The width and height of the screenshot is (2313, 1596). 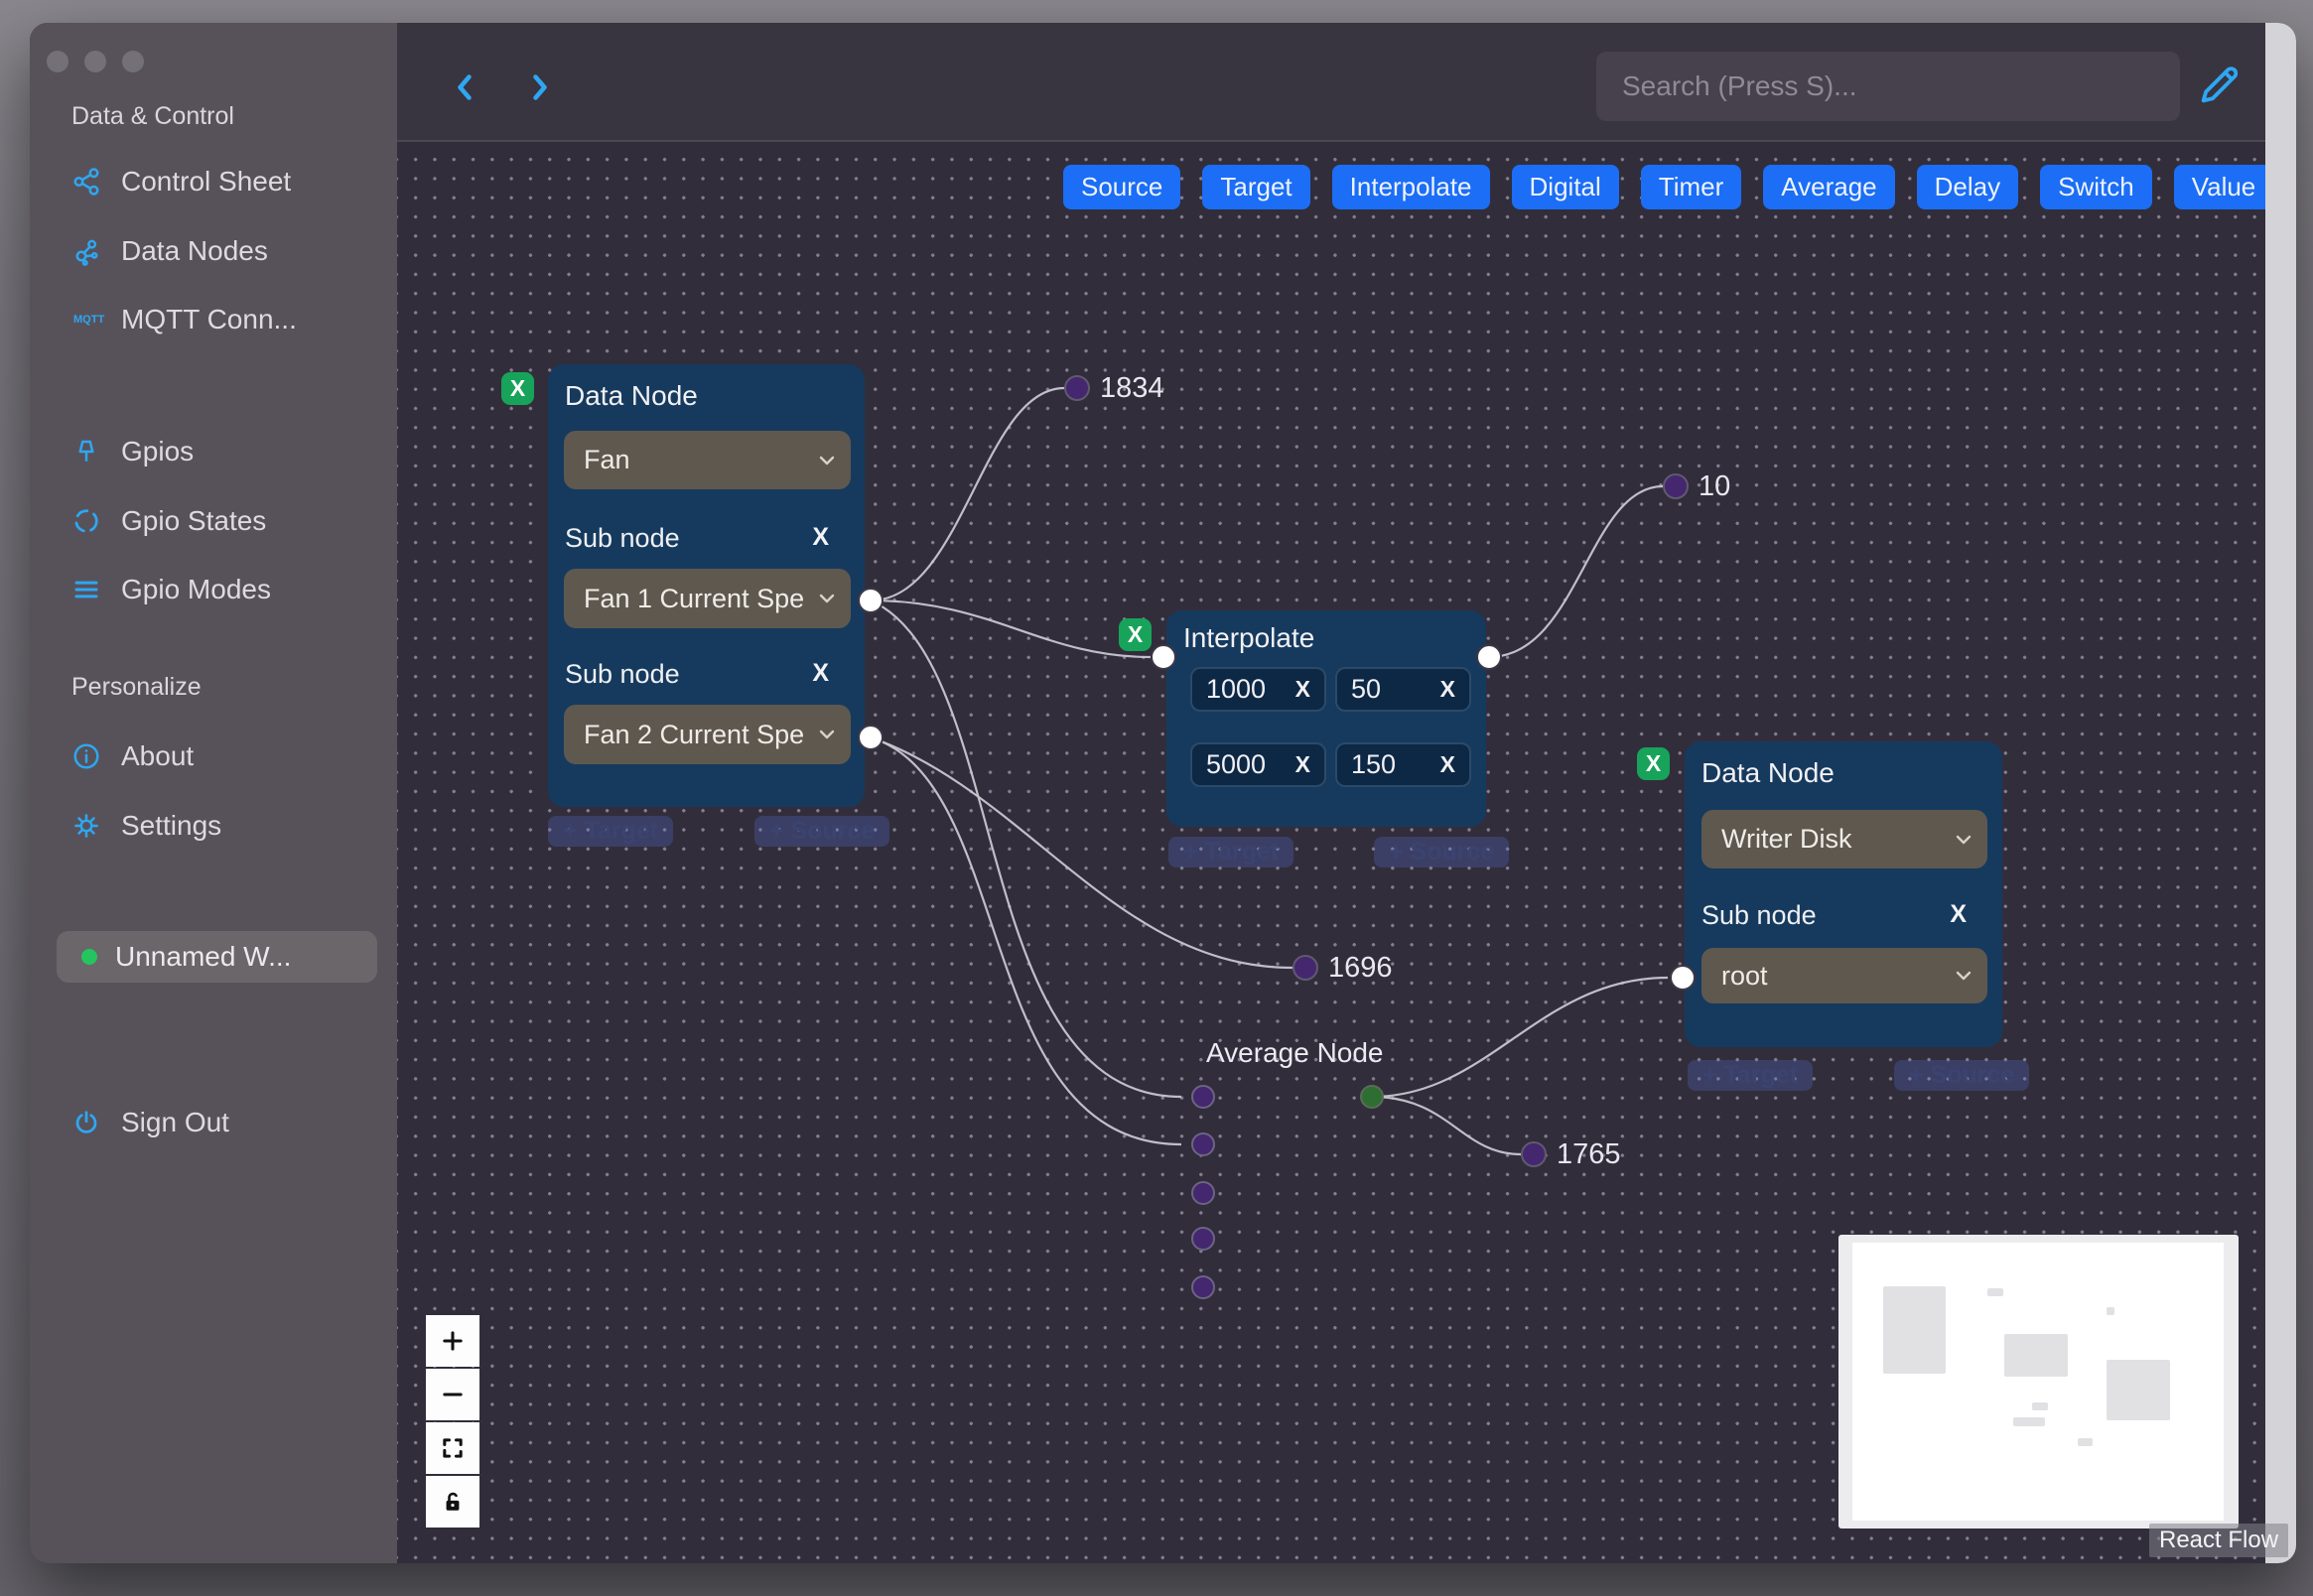 What do you see at coordinates (150, 1122) in the screenshot?
I see `sidebar-item-sign-out: Sign Out` at bounding box center [150, 1122].